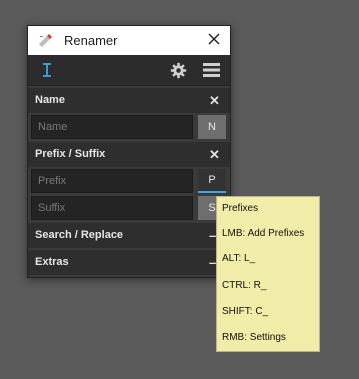  Describe the element at coordinates (244, 285) in the screenshot. I see `tooltip-line: CTRL: R_` at that location.